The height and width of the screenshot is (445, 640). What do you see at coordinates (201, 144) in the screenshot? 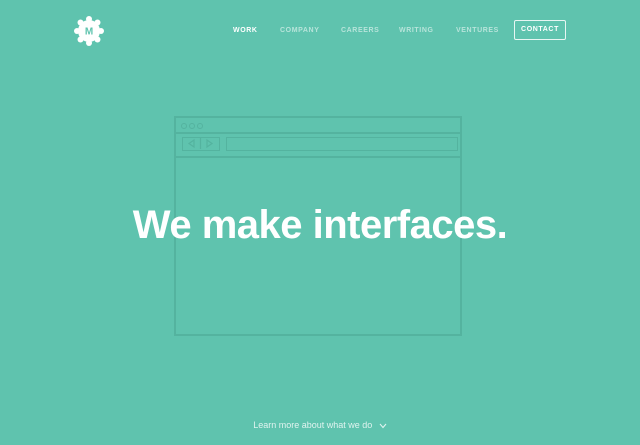
I see `browser-nav-buttons` at bounding box center [201, 144].